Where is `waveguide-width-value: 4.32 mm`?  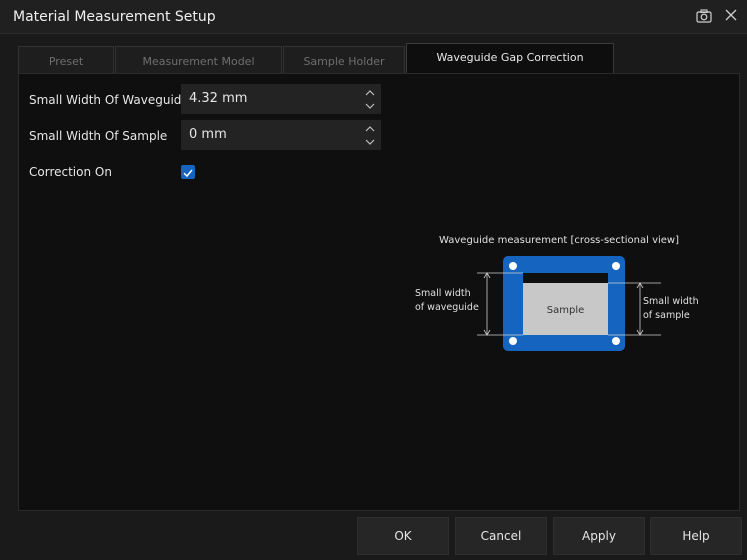
waveguide-width-value: 4.32 mm is located at coordinates (218, 98).